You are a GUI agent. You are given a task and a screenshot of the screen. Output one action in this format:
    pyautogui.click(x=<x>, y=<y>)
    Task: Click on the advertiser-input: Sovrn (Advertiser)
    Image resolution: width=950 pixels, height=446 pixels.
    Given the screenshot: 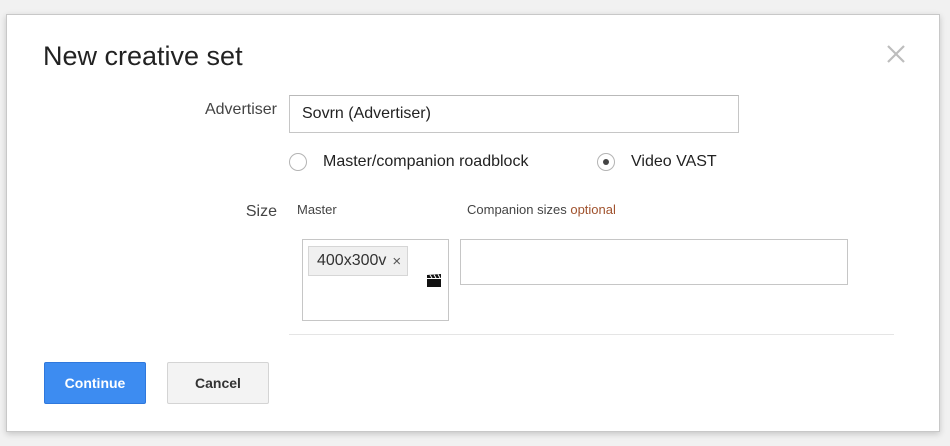 What is the action you would take?
    pyautogui.click(x=514, y=114)
    